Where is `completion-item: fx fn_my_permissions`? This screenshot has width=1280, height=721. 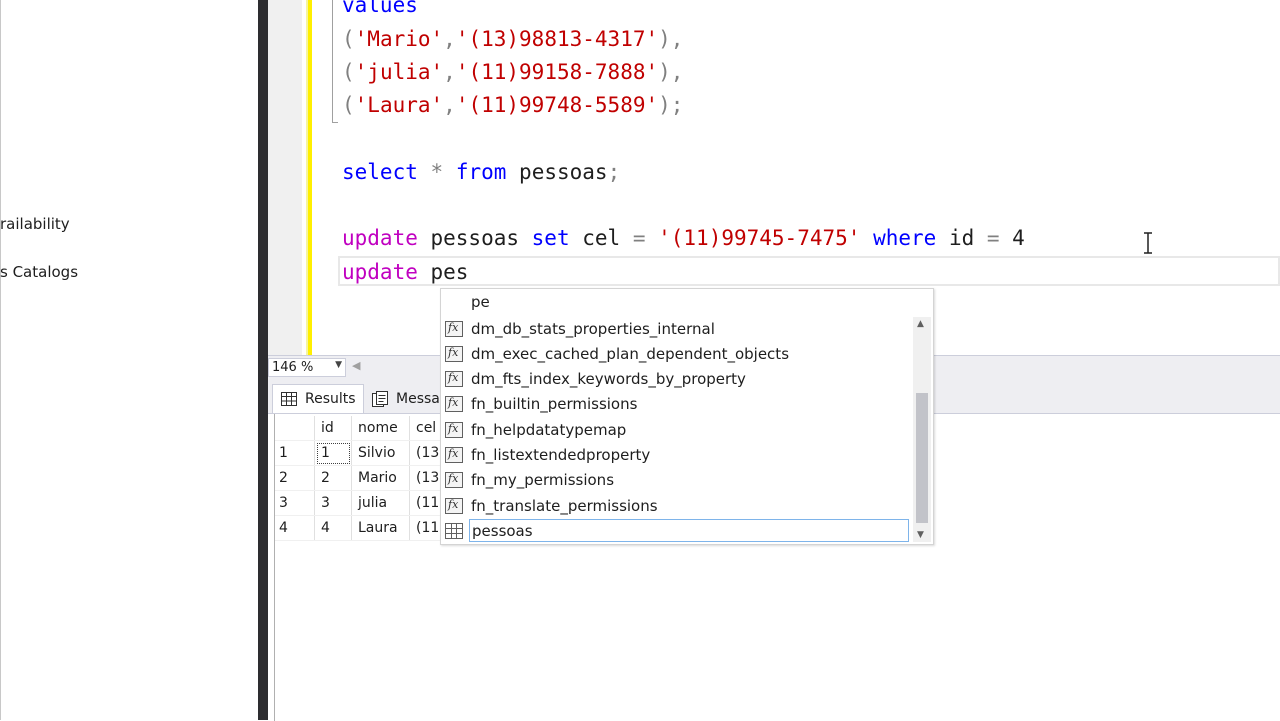 completion-item: fx fn_my_permissions is located at coordinates (679, 480).